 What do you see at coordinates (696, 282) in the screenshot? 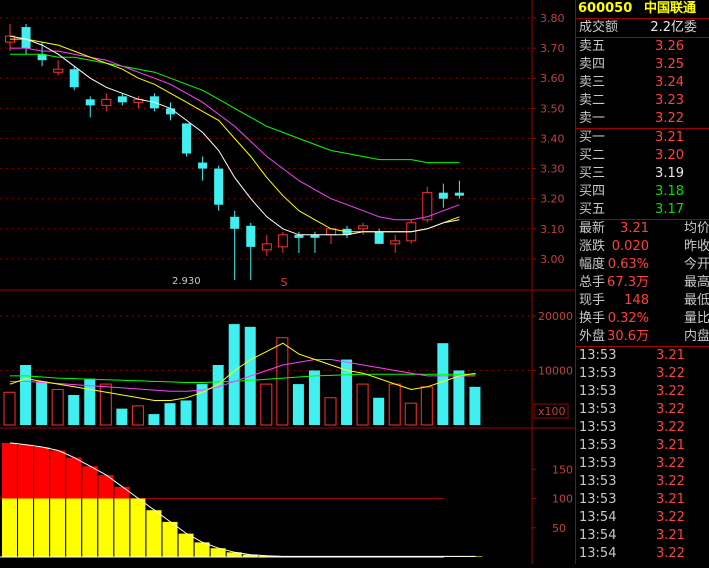
I see `stat-row-extra: 最高` at bounding box center [696, 282].